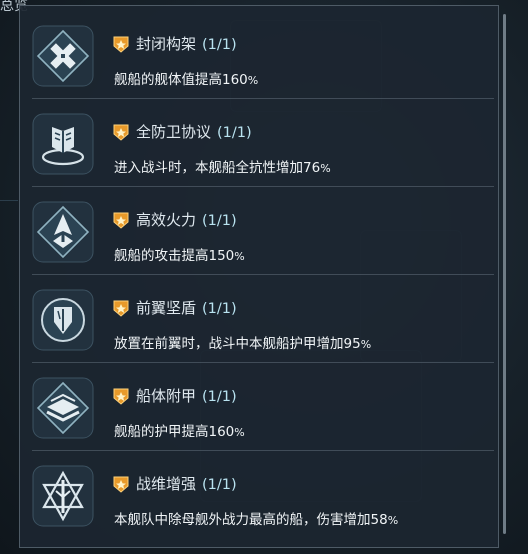 This screenshot has width=528, height=554. Describe the element at coordinates (166, 484) in the screenshot. I see `skill-name: 战维增强` at that location.